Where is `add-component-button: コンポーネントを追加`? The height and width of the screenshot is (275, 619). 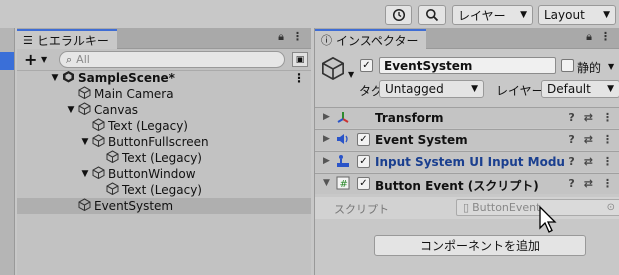
add-component-button: コンポーネントを追加 is located at coordinates (480, 245).